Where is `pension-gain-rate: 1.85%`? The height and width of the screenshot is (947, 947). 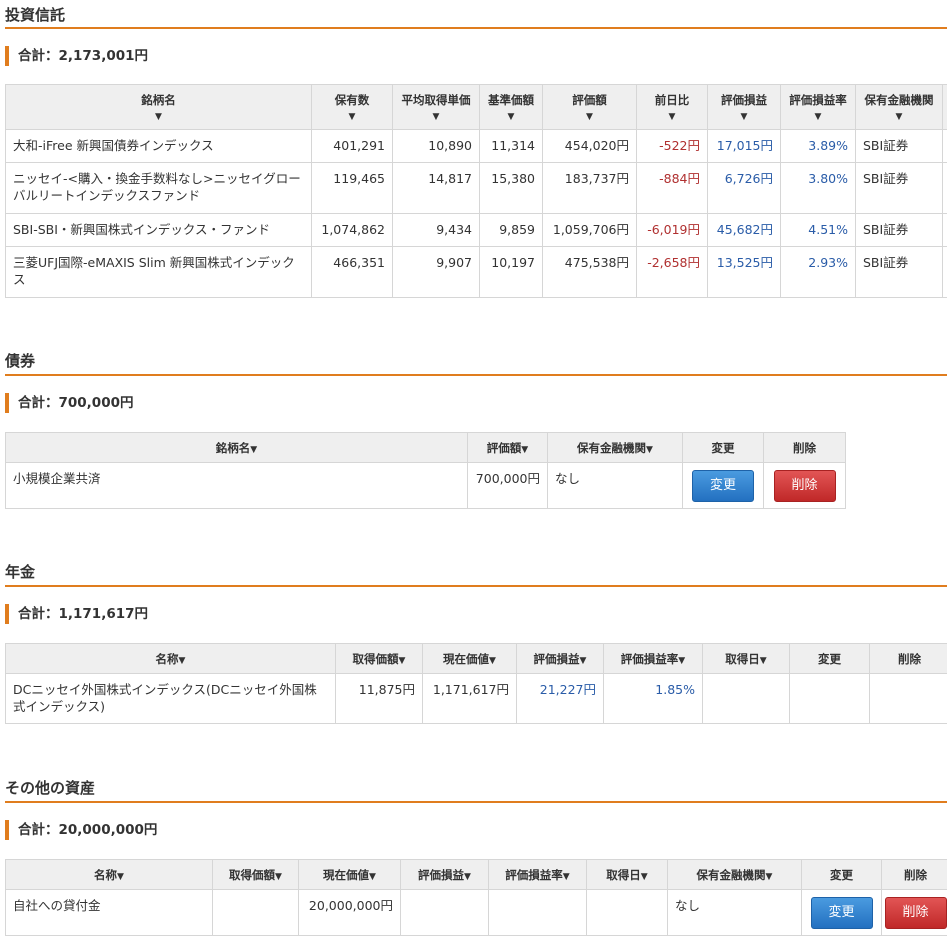
pension-gain-rate: 1.85% is located at coordinates (653, 698).